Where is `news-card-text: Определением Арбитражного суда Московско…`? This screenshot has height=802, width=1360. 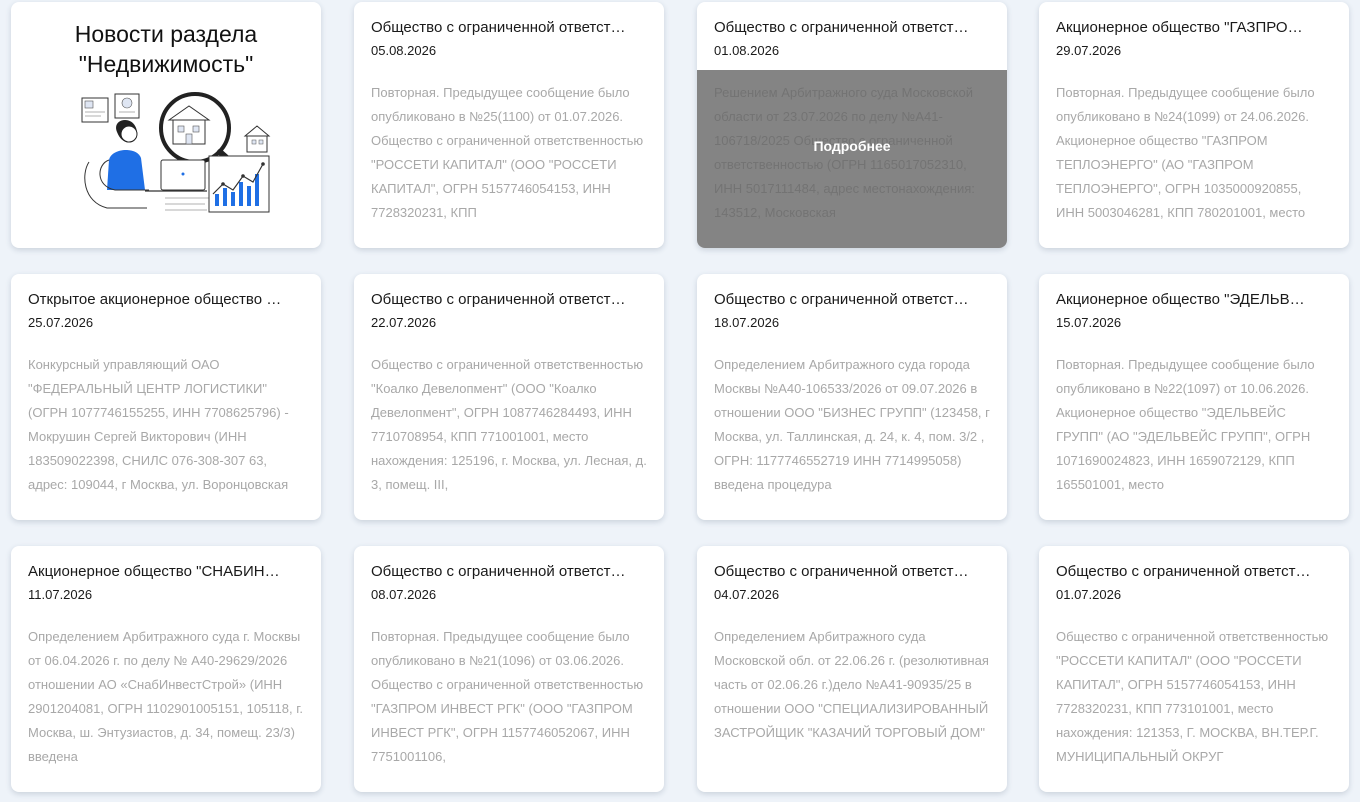 news-card-text: Определением Арбитражного суда Московско… is located at coordinates (851, 684).